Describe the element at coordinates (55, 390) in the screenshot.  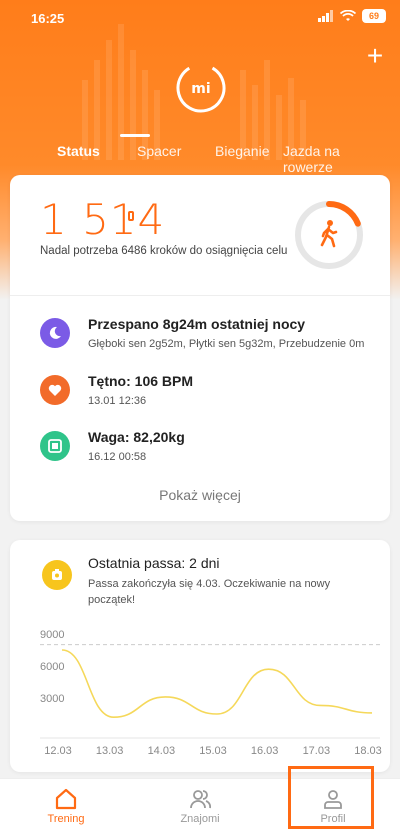
I see `heart-icon` at that location.